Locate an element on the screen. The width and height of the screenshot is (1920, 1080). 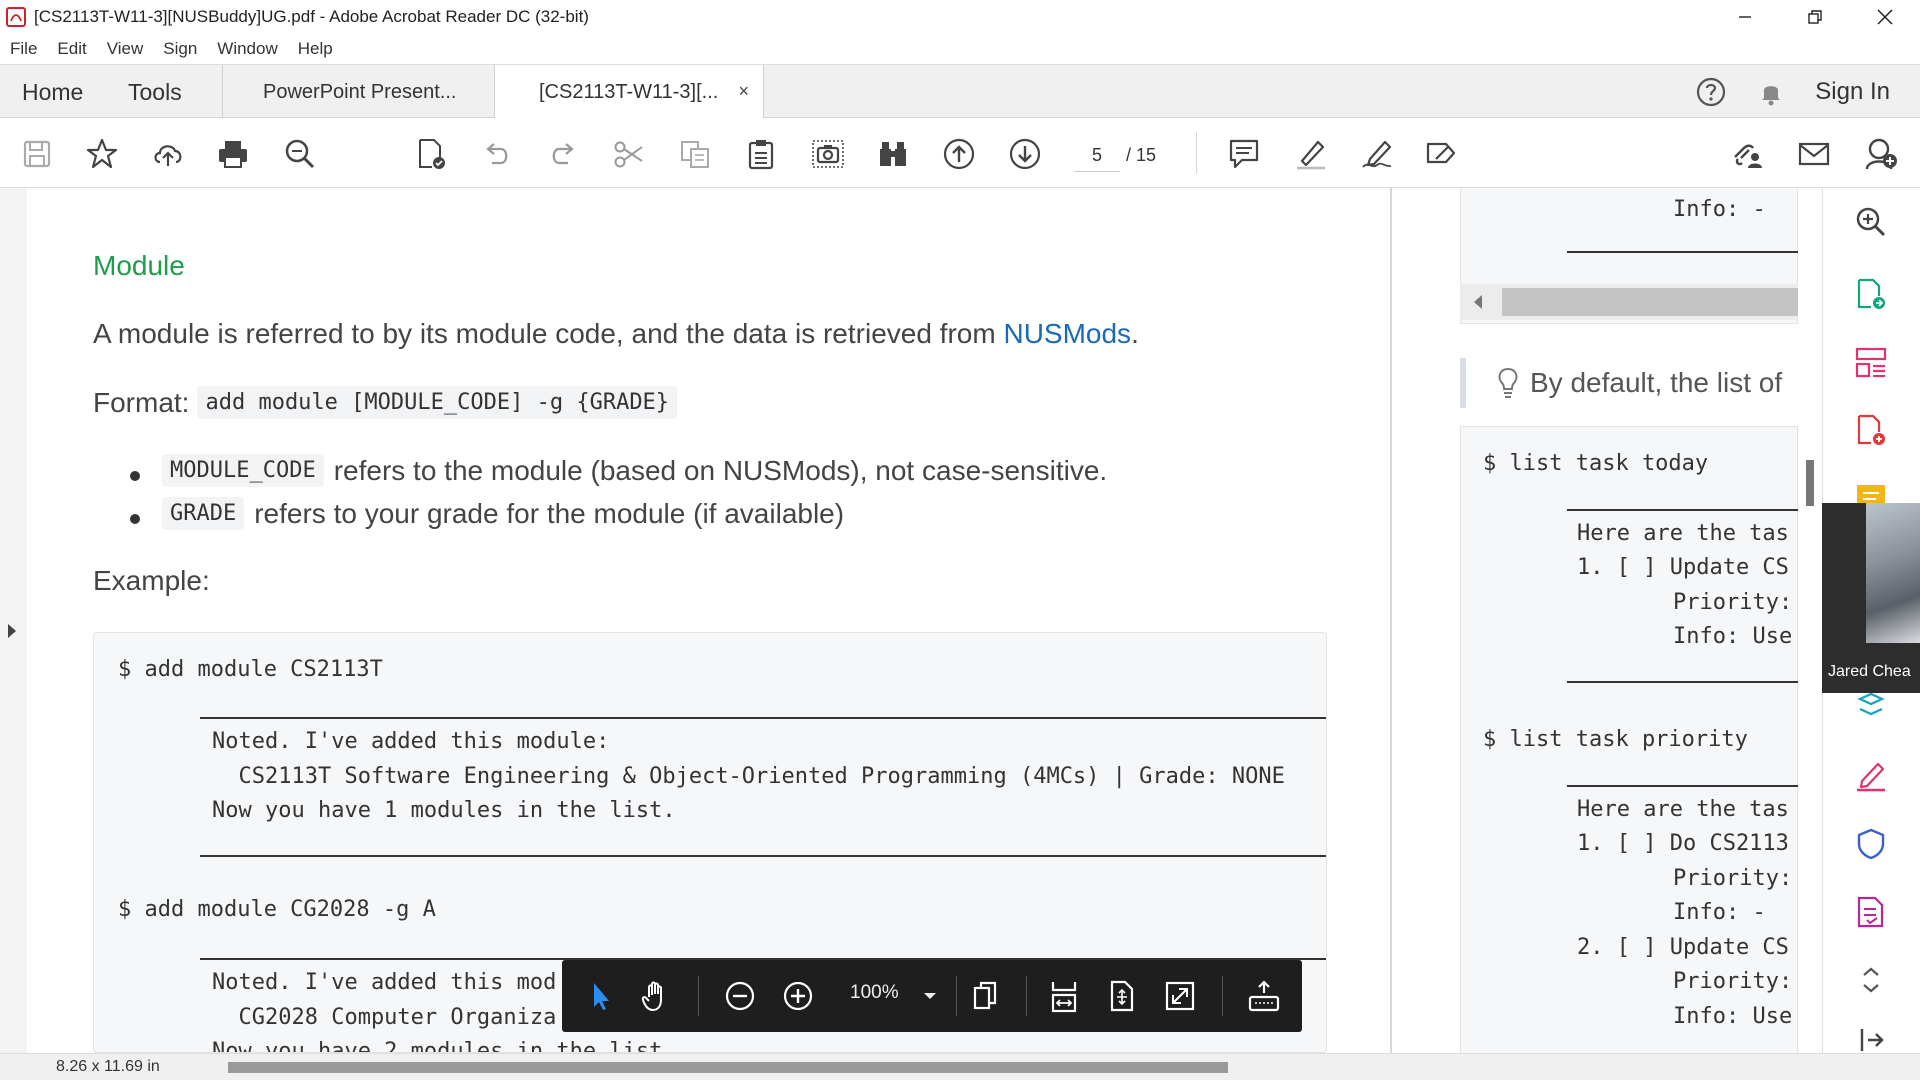
menu-edit: Edit is located at coordinates (71, 49).